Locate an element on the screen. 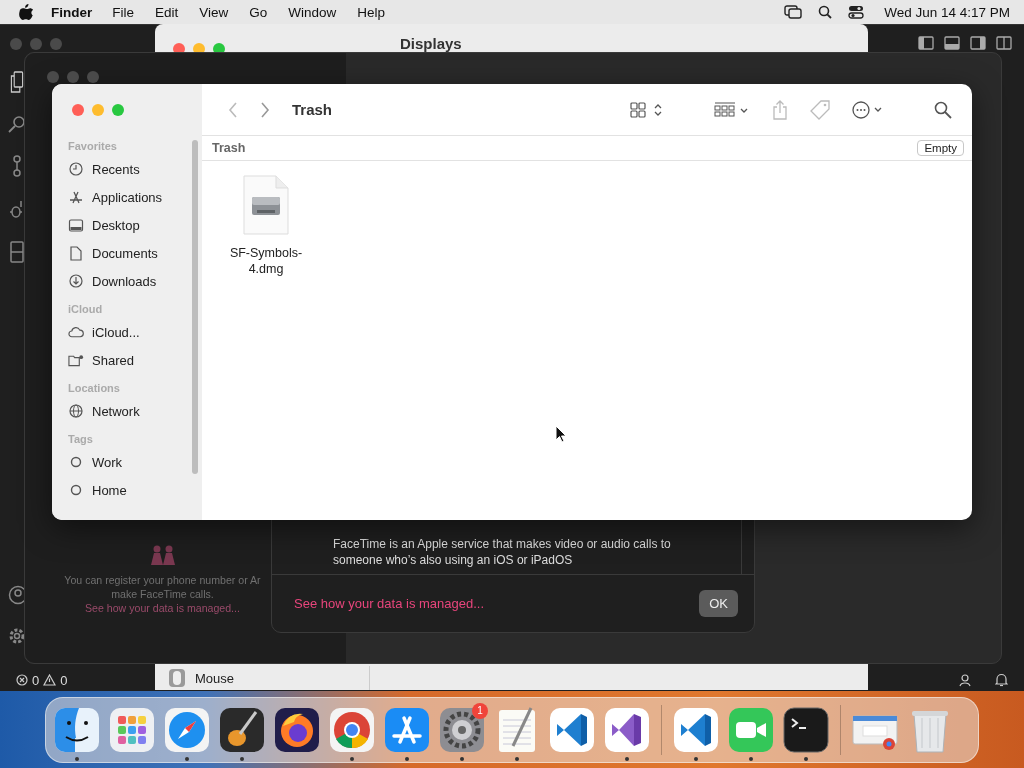 The width and height of the screenshot is (1024, 768). sidebar-item: Desktop is located at coordinates (123, 225).